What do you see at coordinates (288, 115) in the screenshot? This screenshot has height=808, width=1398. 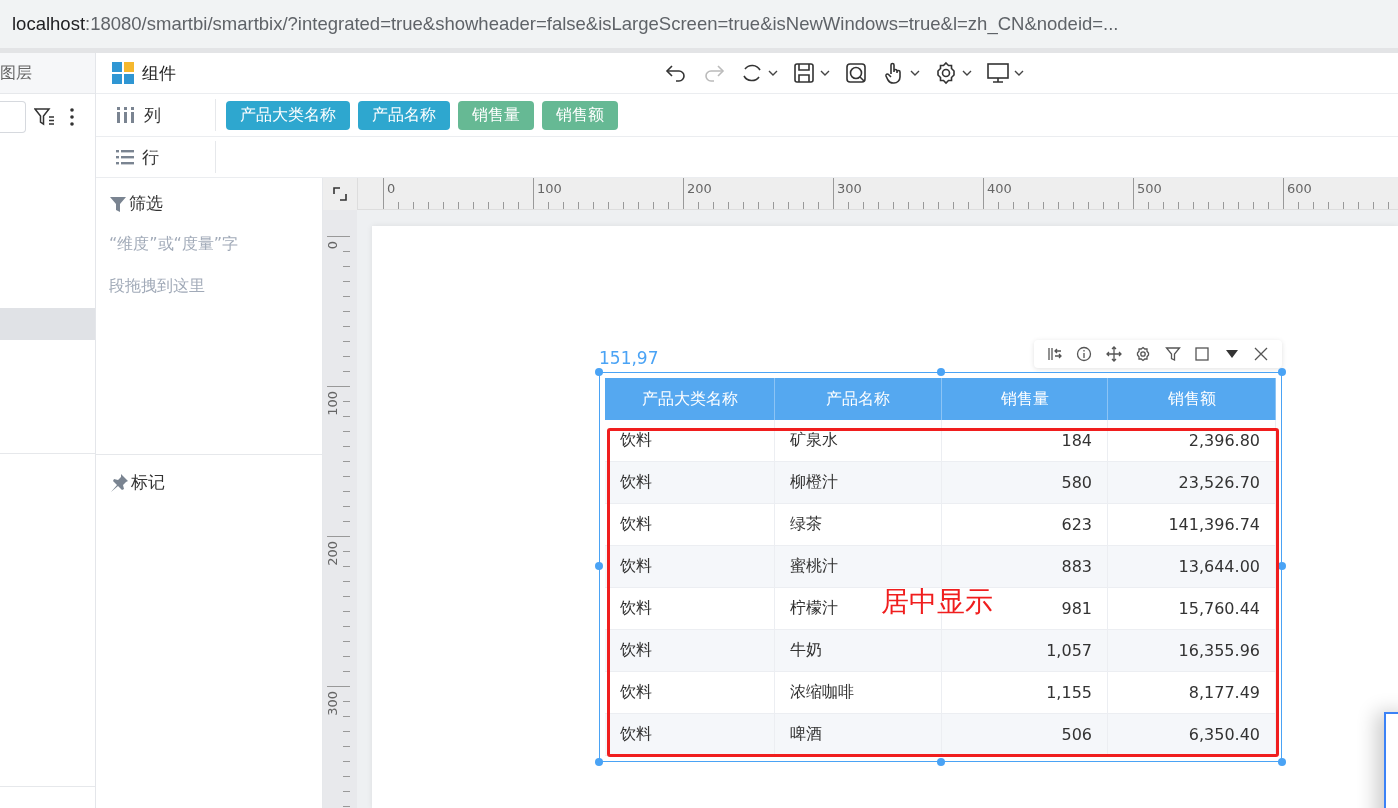 I see `field-pill: 产品大类名称` at bounding box center [288, 115].